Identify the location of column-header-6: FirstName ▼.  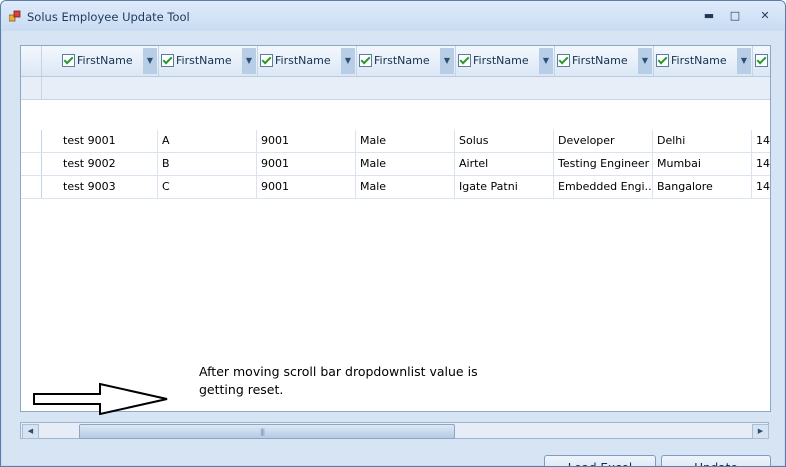
(604, 61).